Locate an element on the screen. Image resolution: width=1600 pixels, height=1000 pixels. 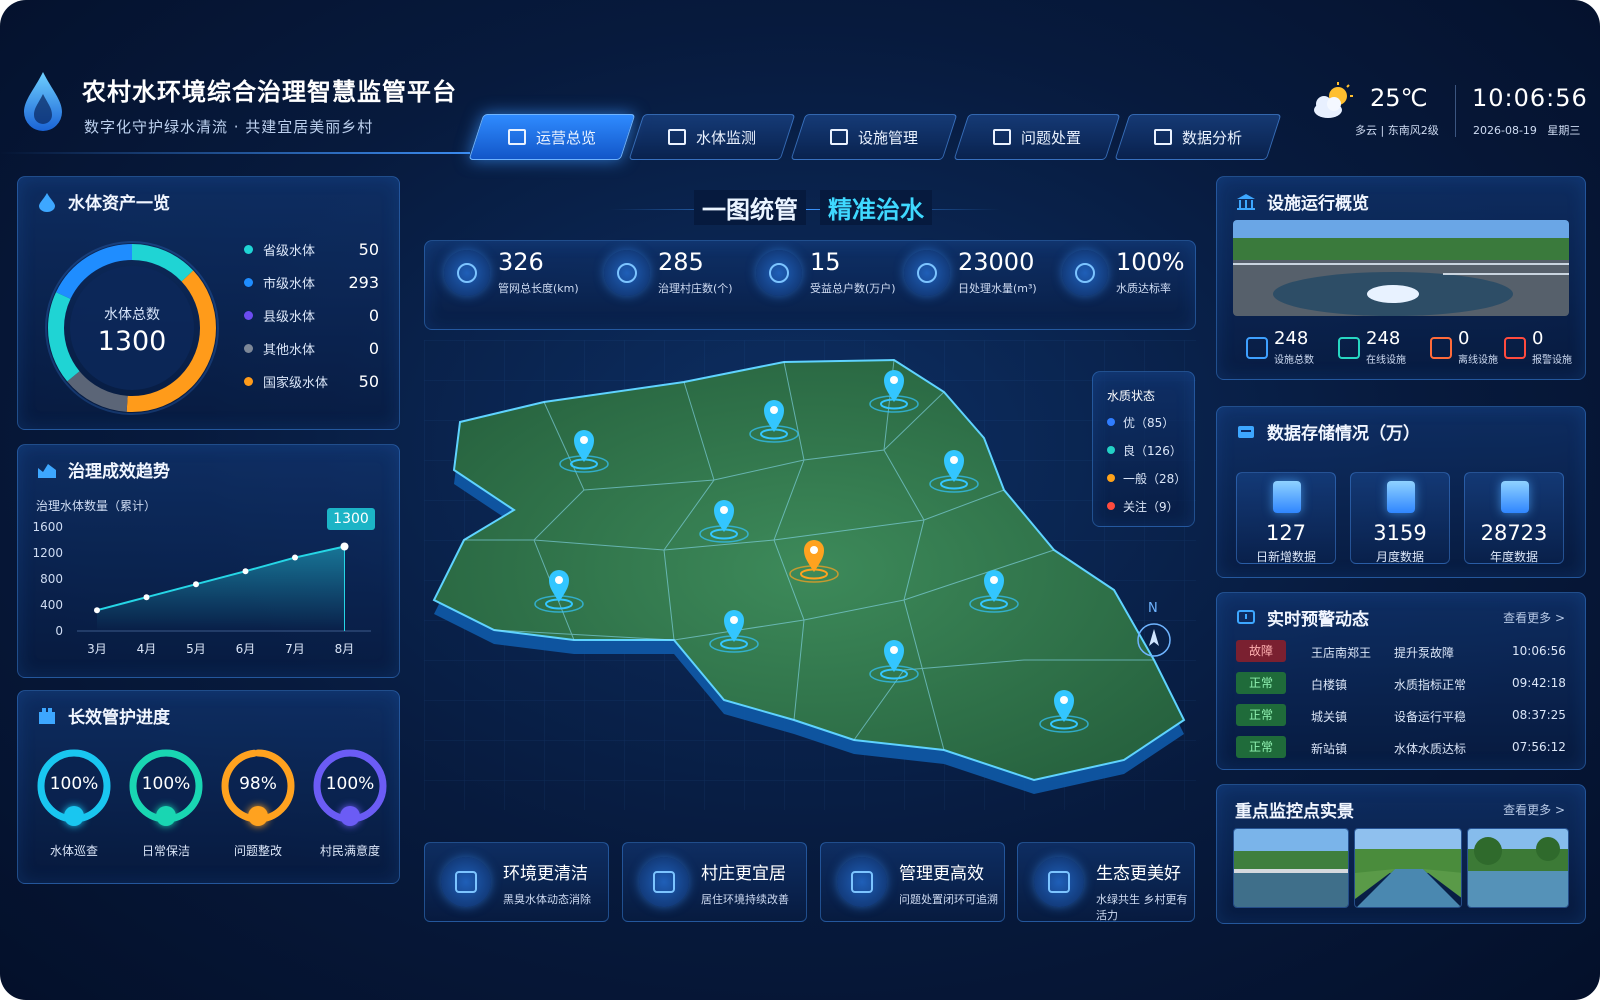
alert-event: 设备运行平稳 is located at coordinates (1430, 717).